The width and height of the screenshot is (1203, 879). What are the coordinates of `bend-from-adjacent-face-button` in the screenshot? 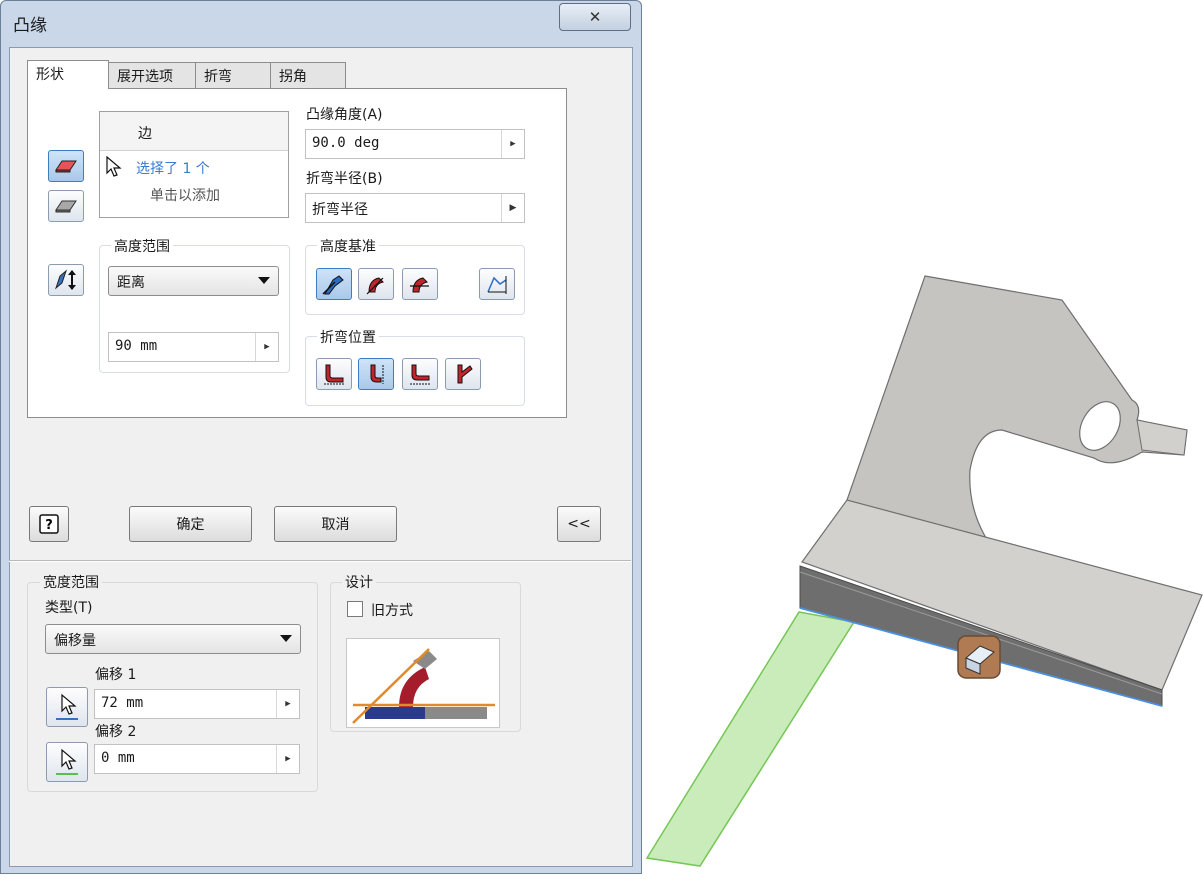 It's located at (376, 374).